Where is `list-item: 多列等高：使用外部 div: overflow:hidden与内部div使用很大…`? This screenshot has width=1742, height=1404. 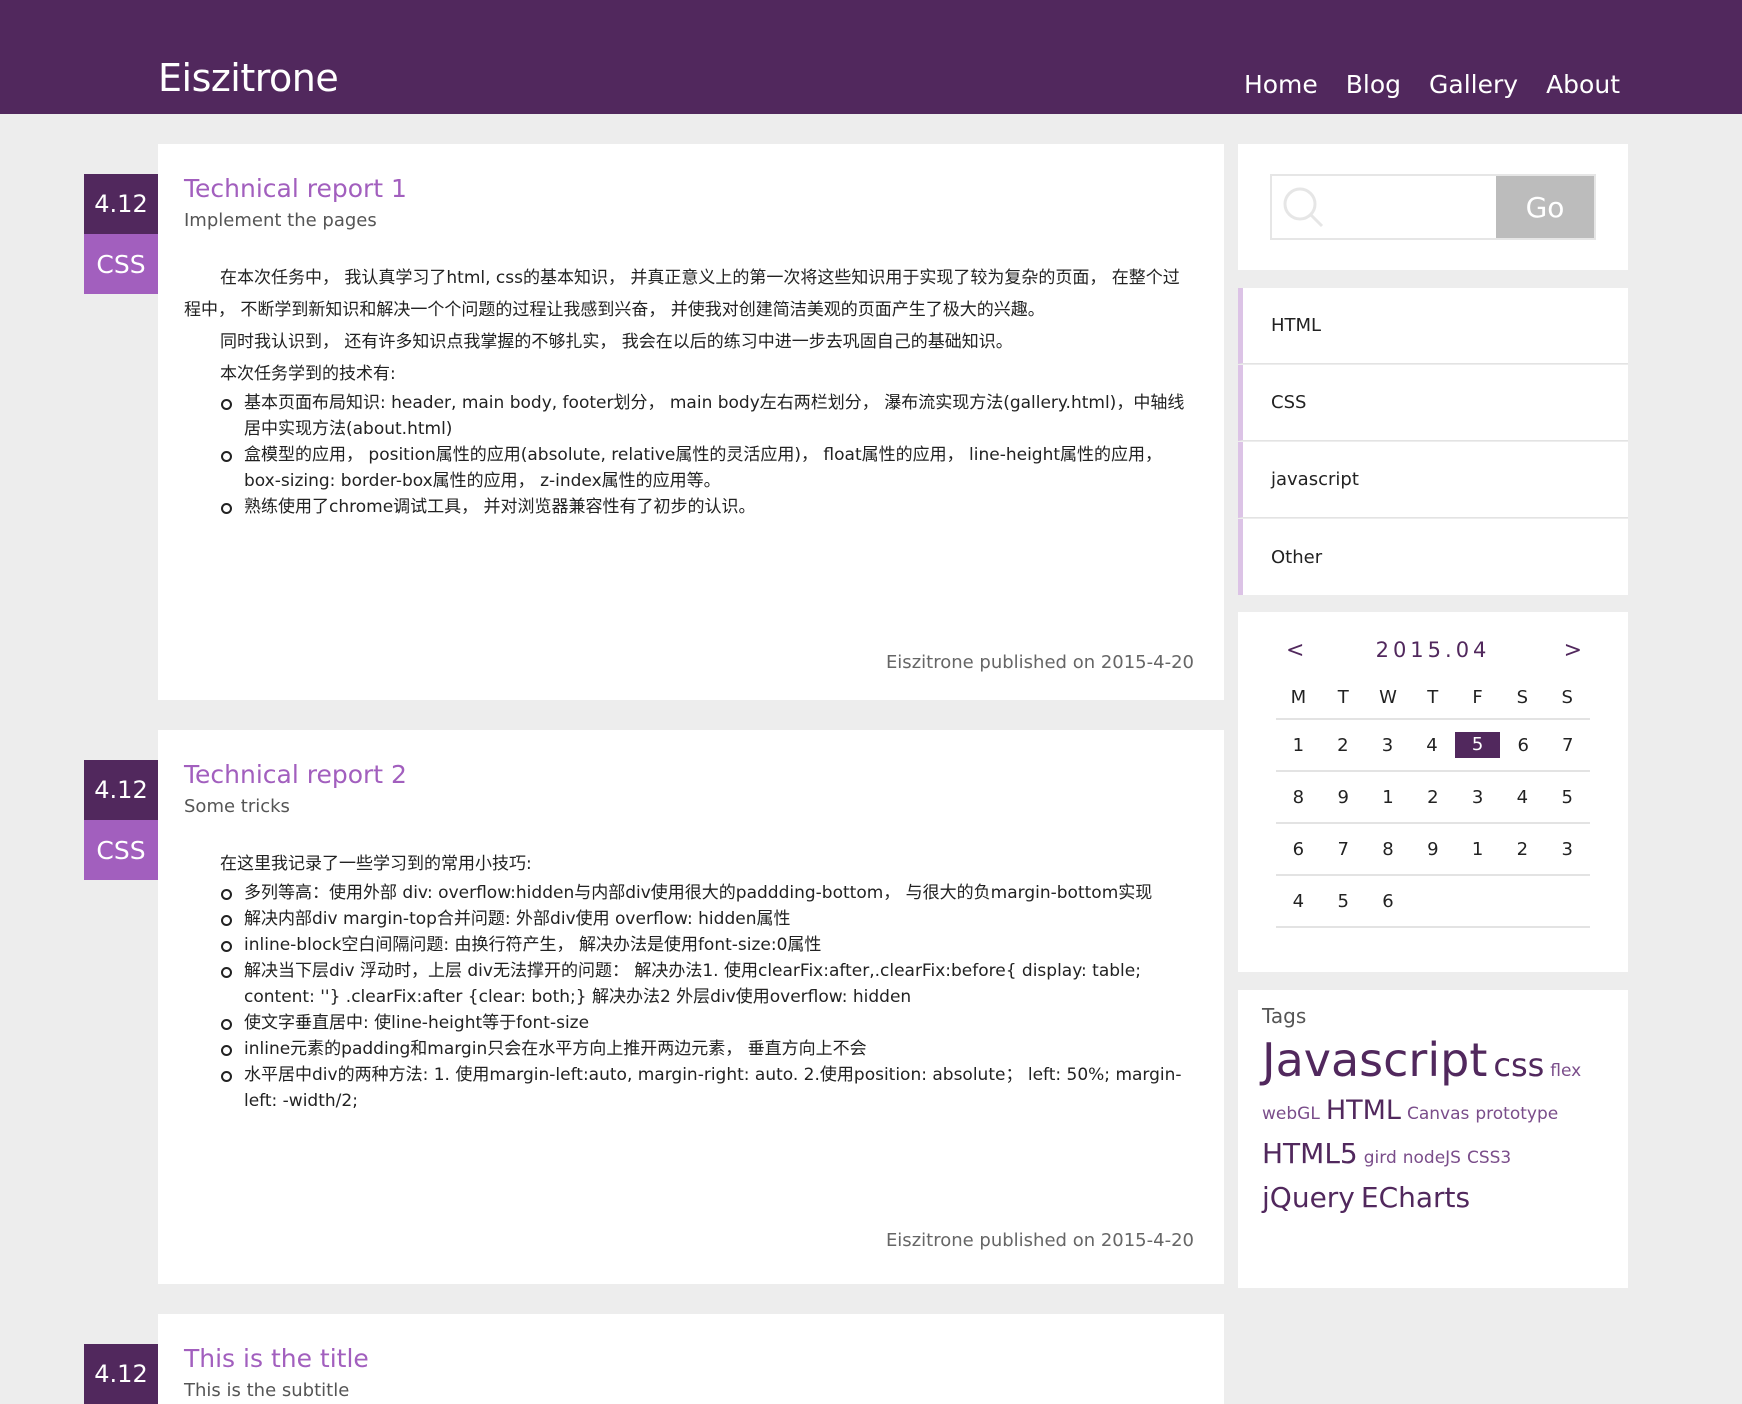
list-item: 多列等高：使用外部 div: overflow:hidden与内部div使用很大… is located at coordinates (707, 893).